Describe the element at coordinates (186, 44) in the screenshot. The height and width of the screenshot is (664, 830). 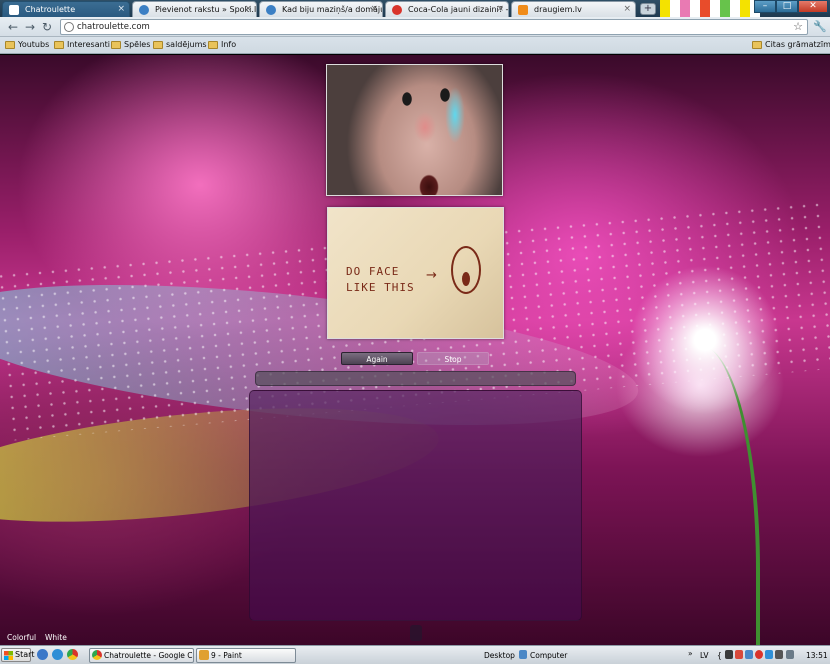
I see `bookmark-label: saldējums` at that location.